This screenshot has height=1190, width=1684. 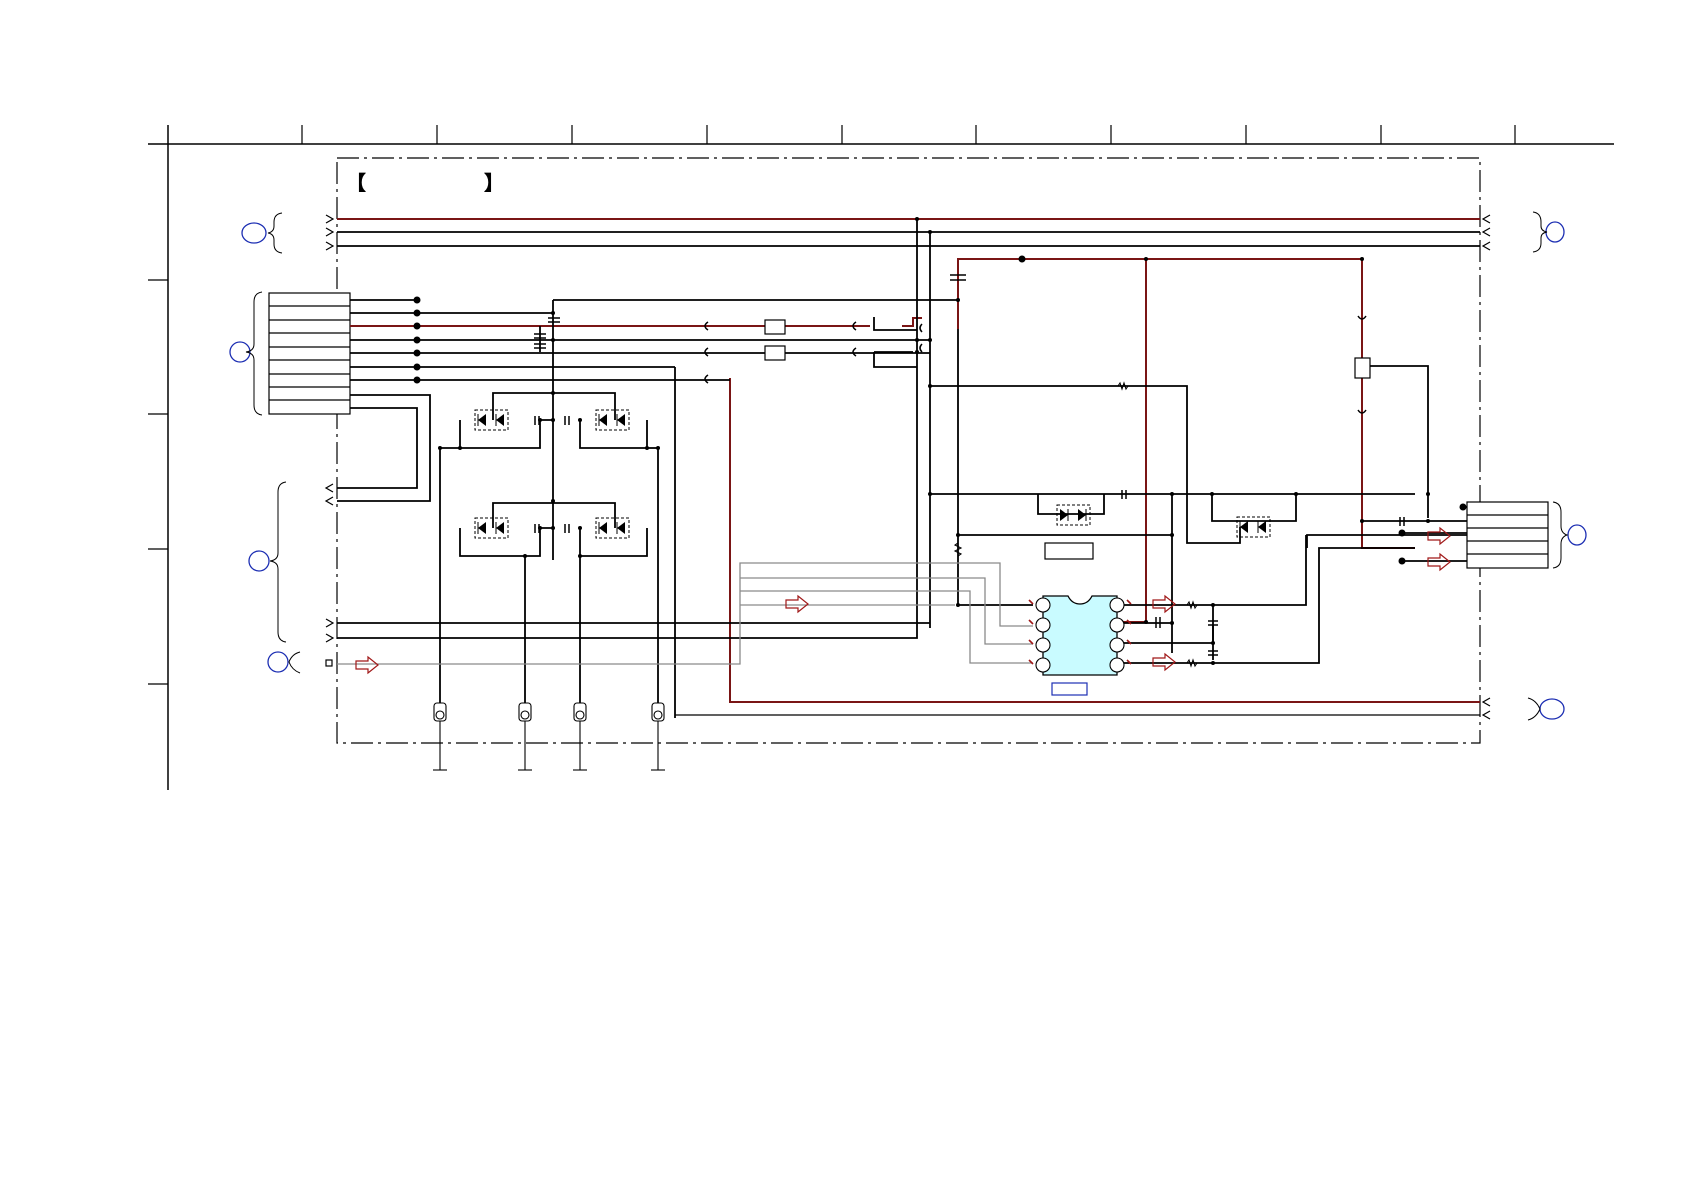 What do you see at coordinates (494, 183) in the screenshot?
I see `sheet-title-close: 】` at bounding box center [494, 183].